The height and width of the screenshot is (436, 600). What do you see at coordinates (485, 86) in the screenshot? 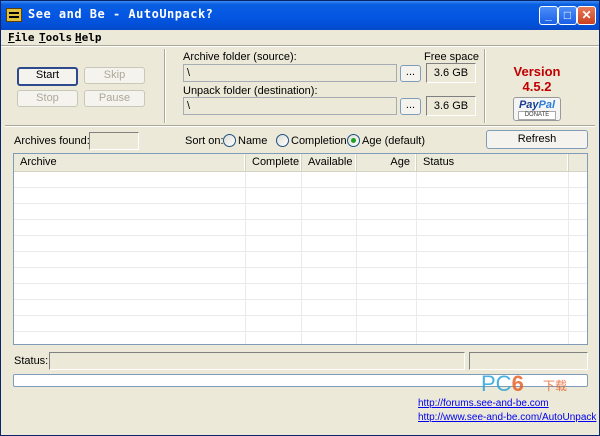
I see `divider-right` at bounding box center [485, 86].